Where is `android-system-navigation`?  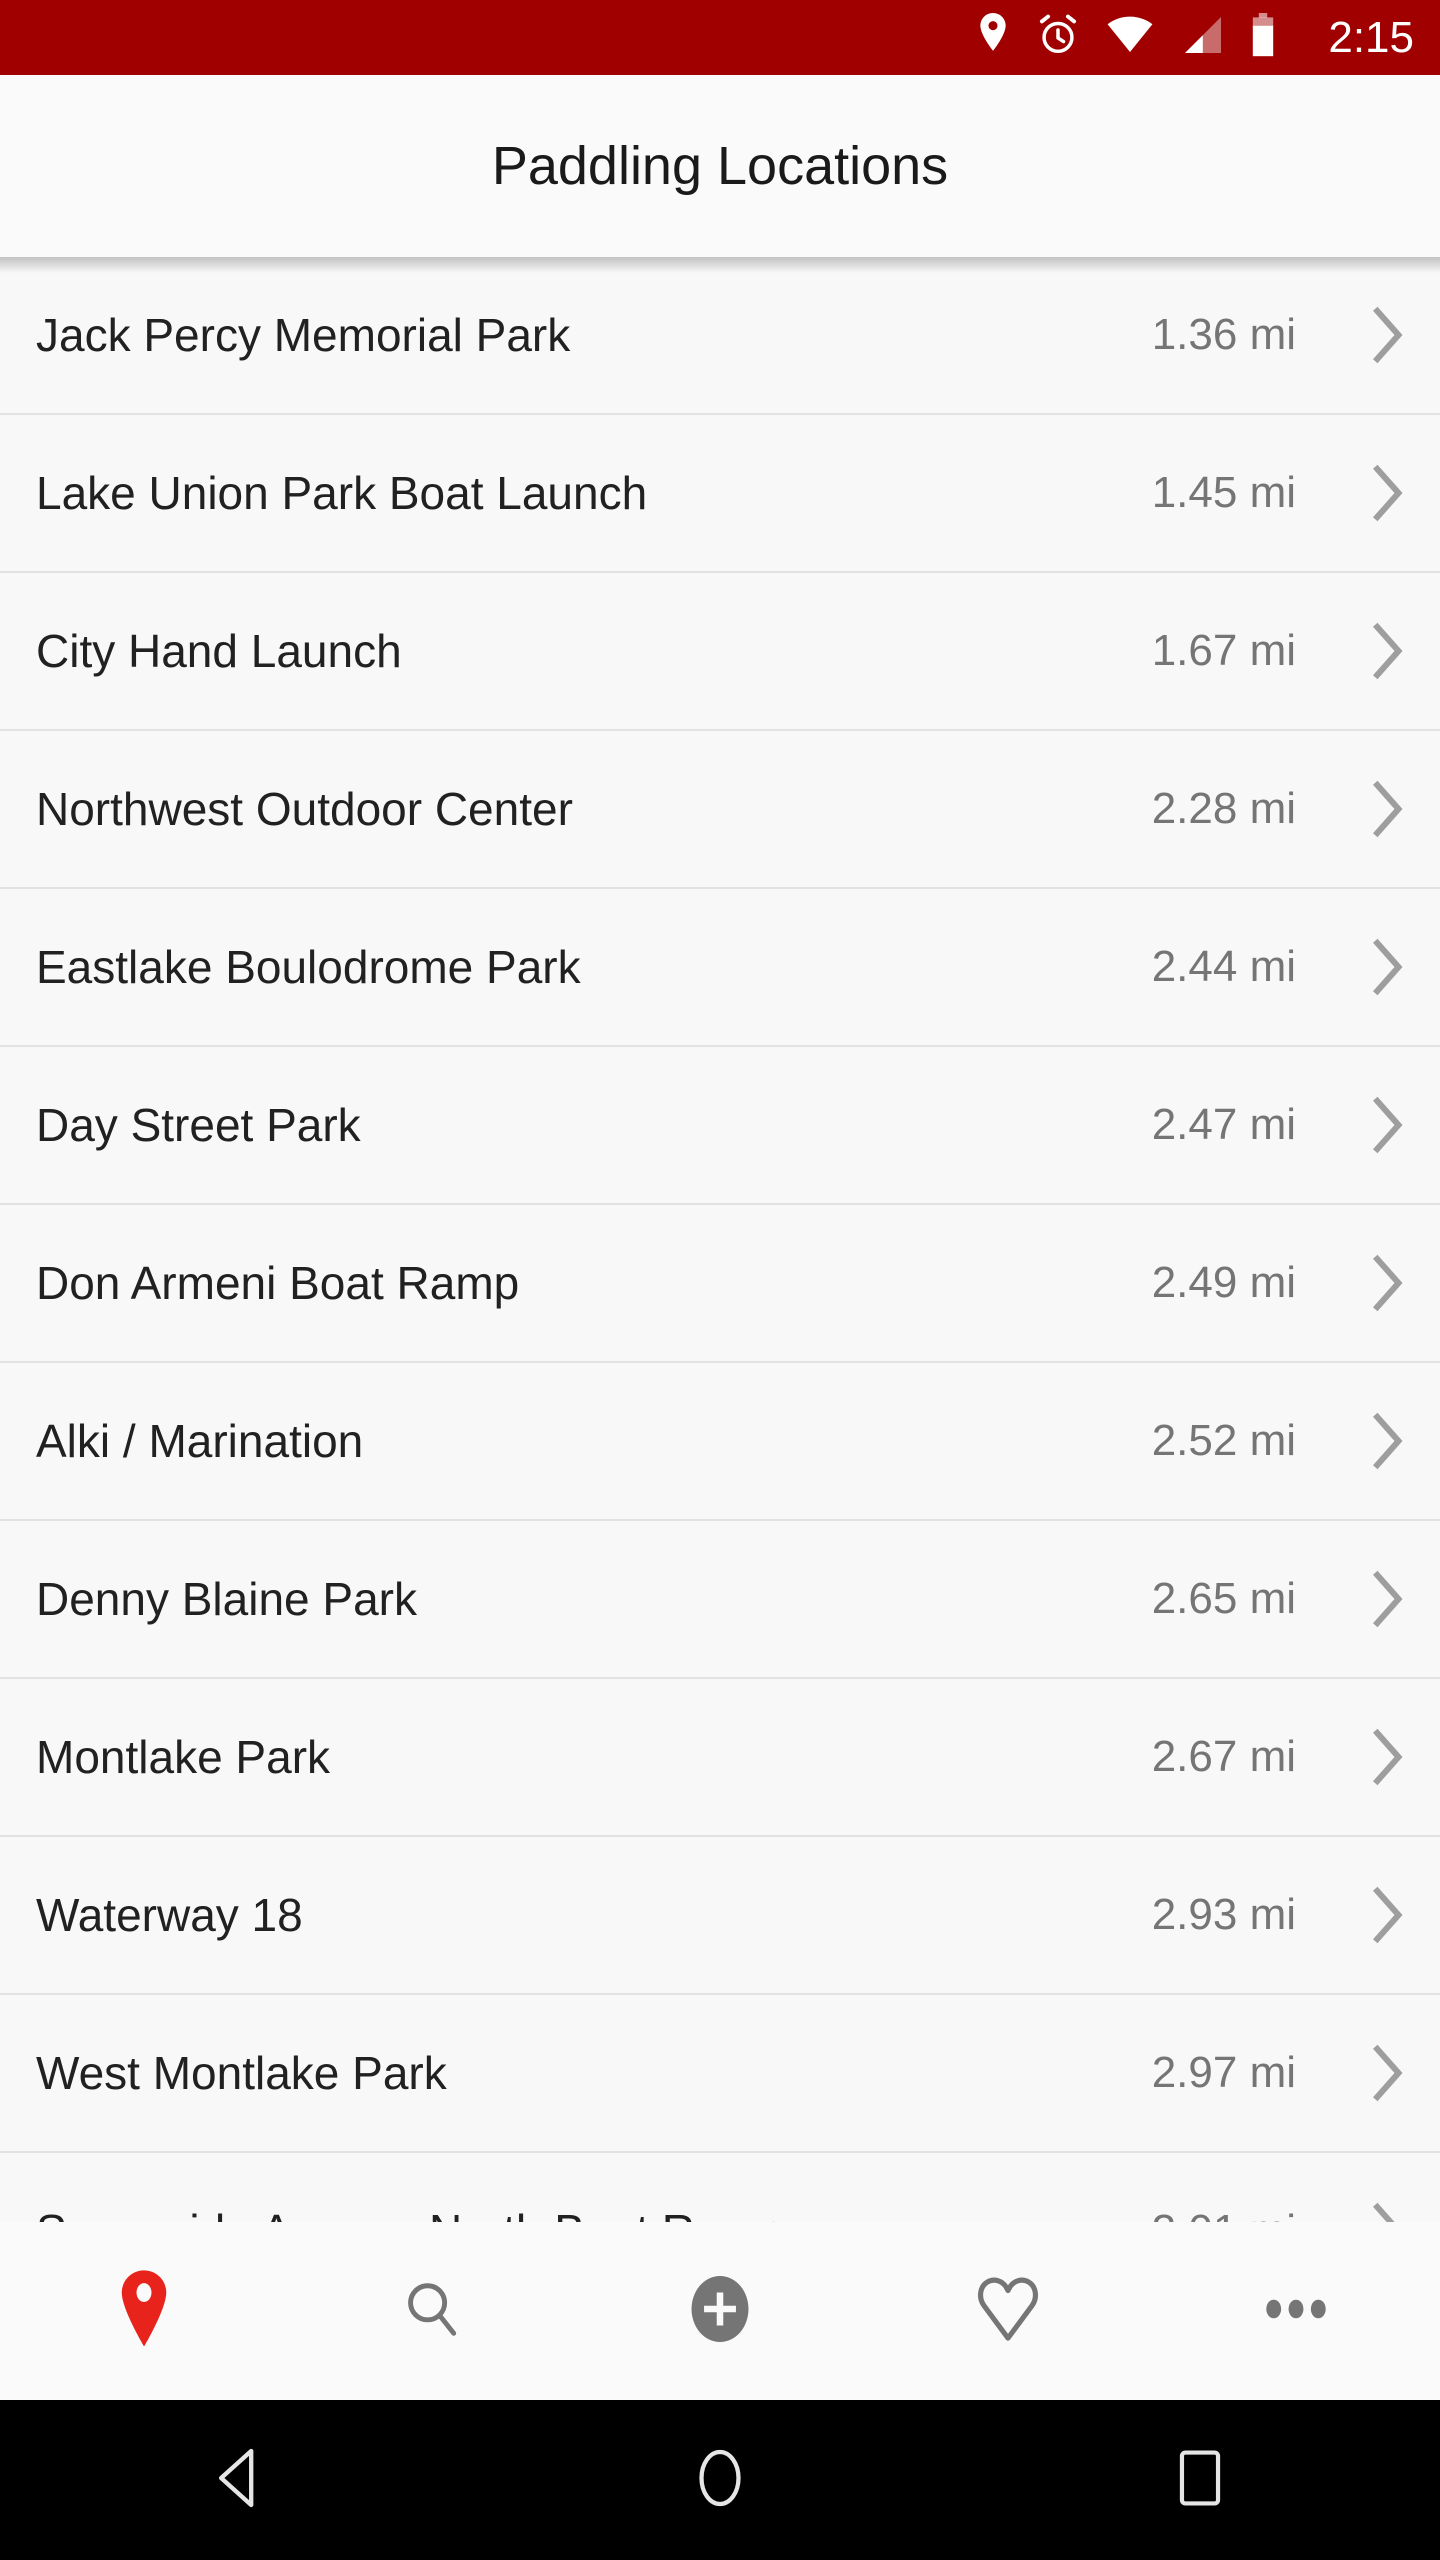
android-system-navigation is located at coordinates (720, 2480).